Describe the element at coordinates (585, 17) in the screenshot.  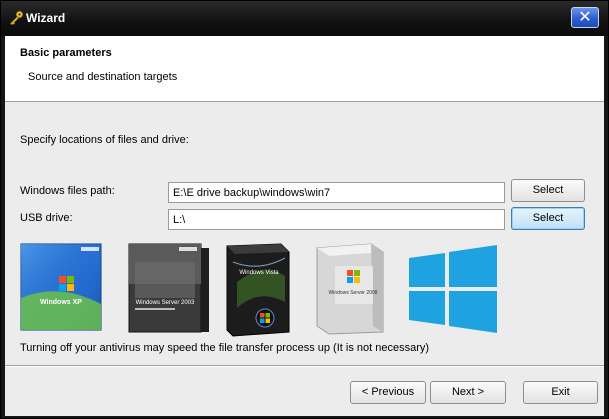
I see `close-button: ✕` at that location.